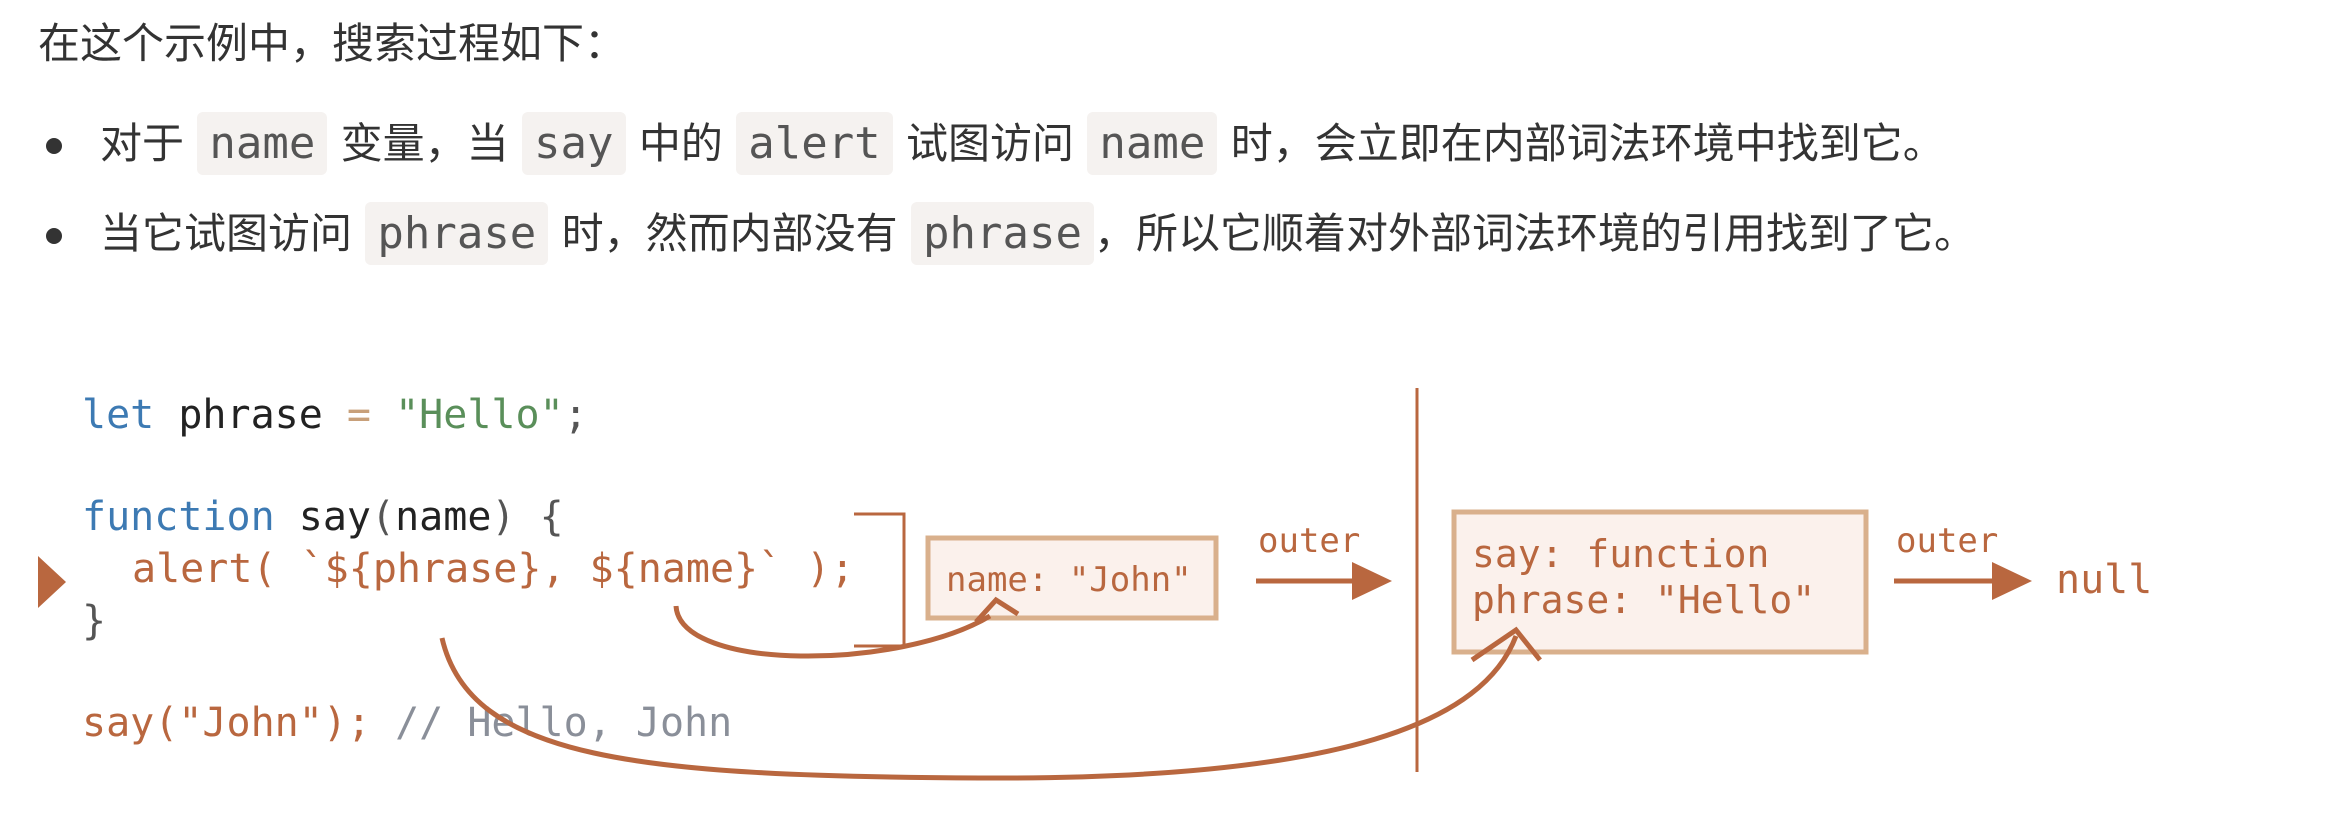  I want to click on inline-code: alert, so click(814, 143).